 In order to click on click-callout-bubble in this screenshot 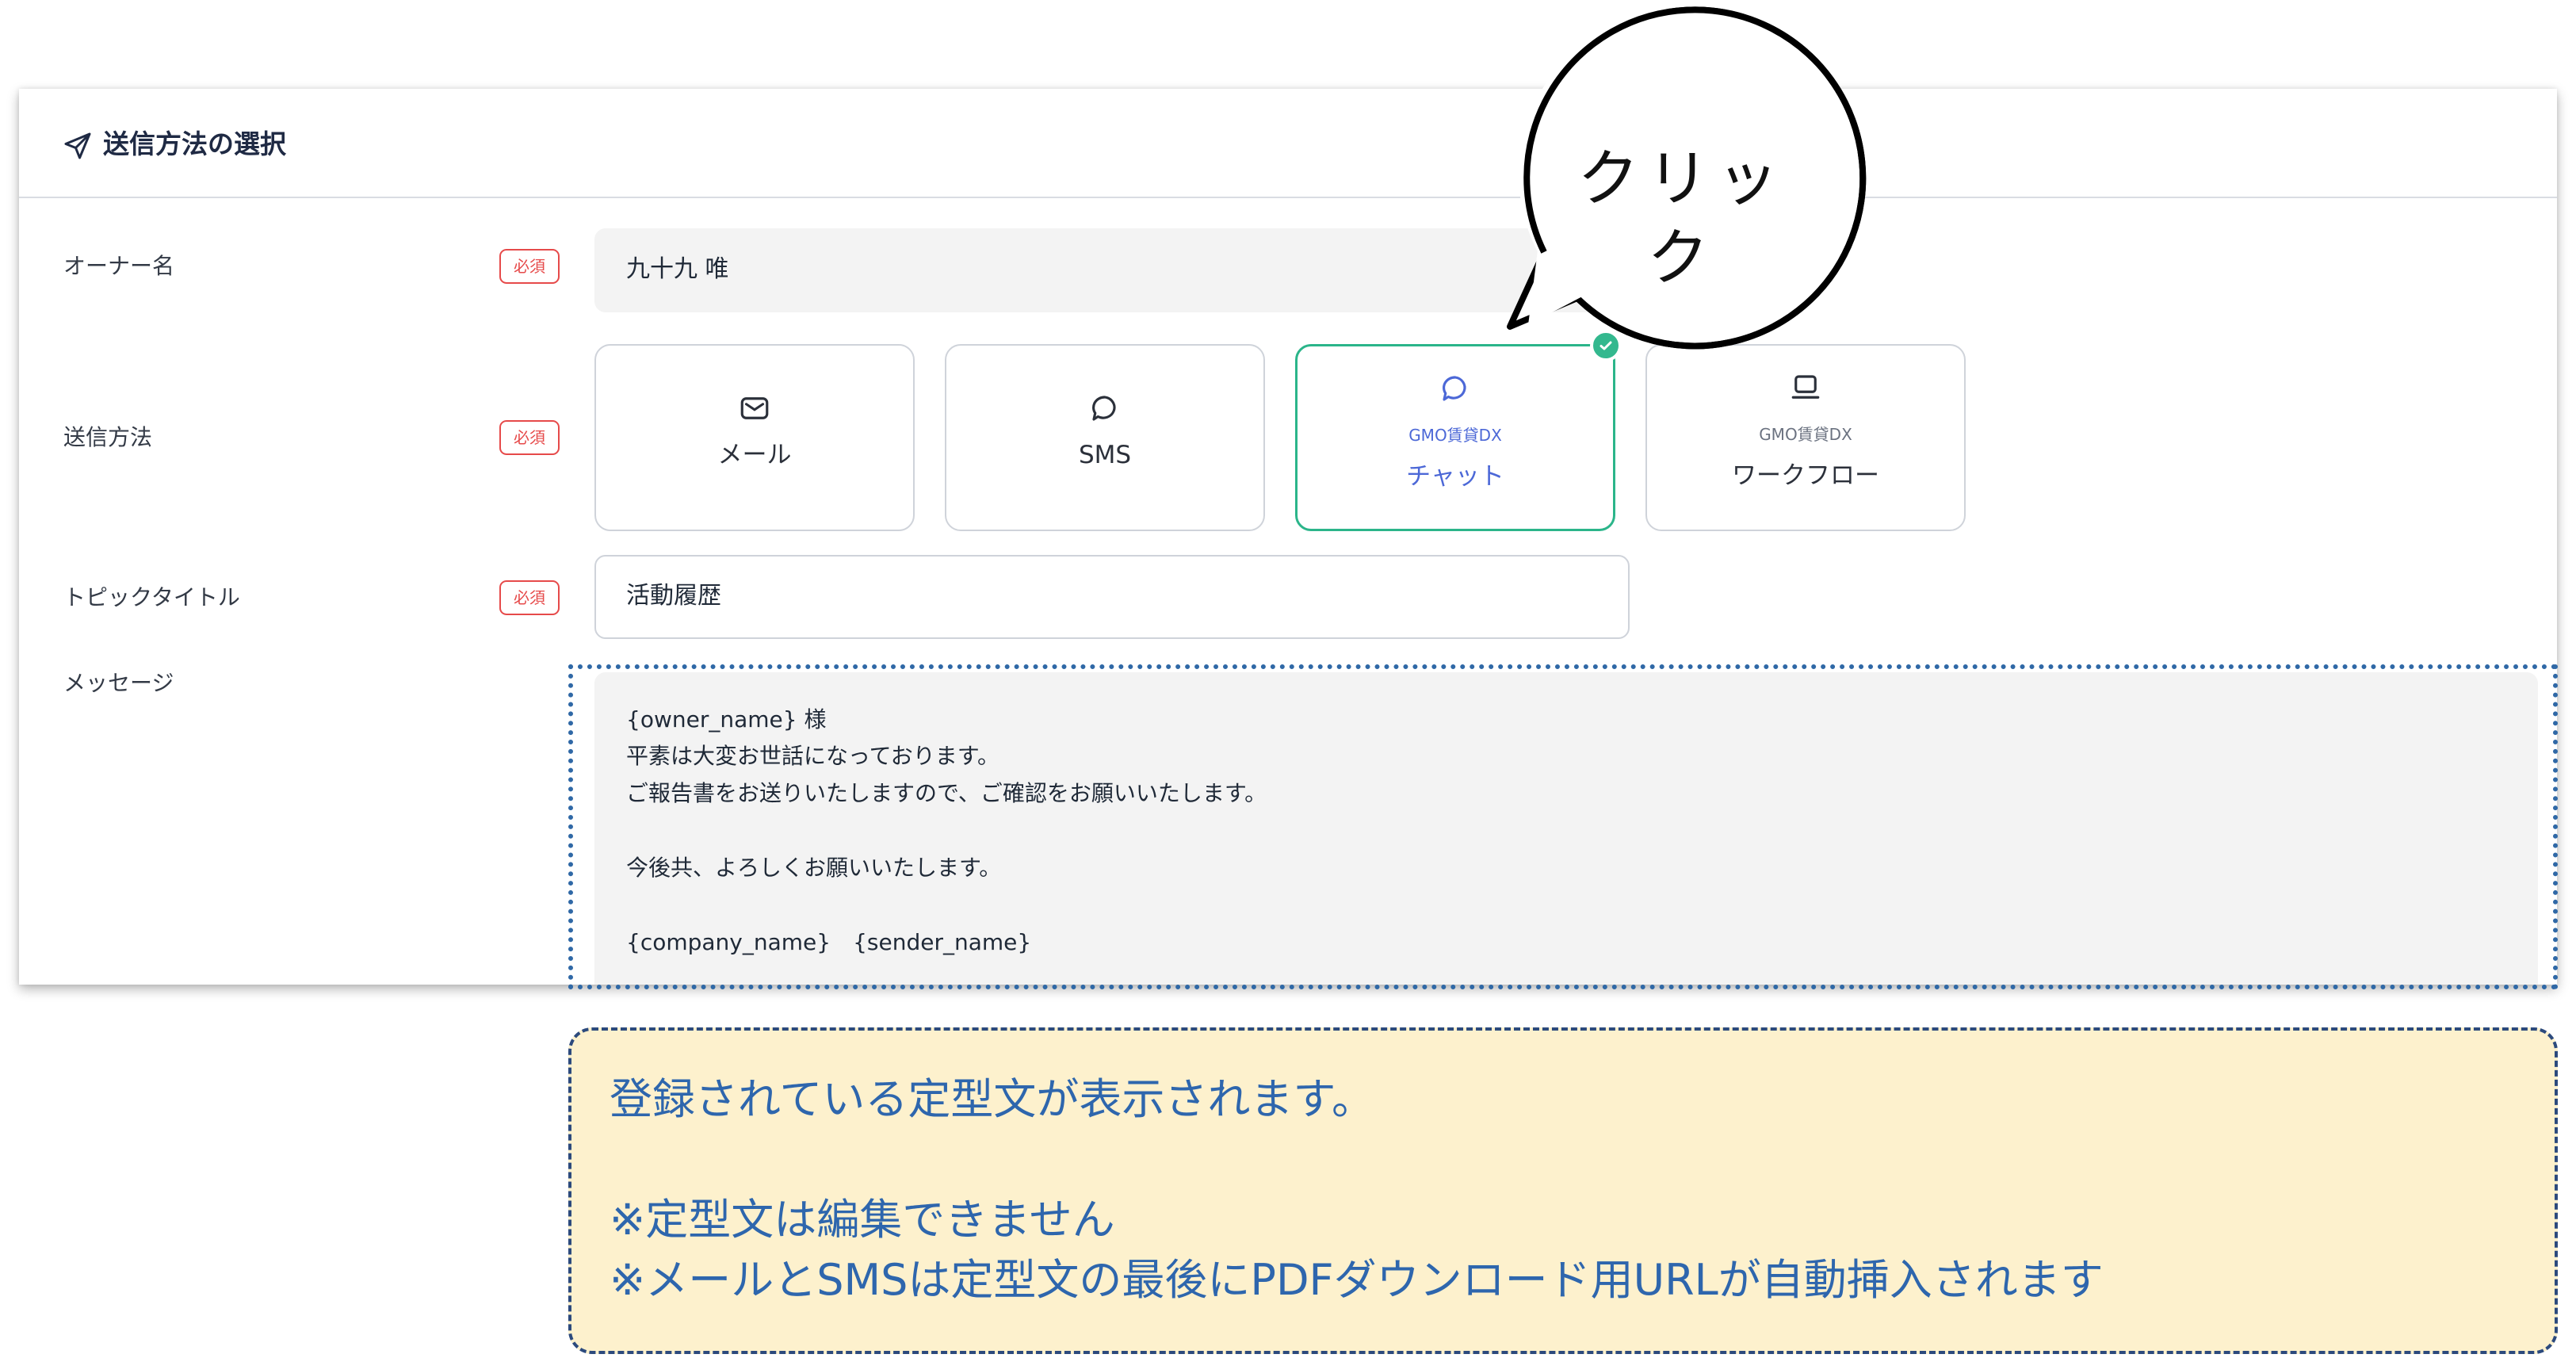, I will do `click(1687, 178)`.